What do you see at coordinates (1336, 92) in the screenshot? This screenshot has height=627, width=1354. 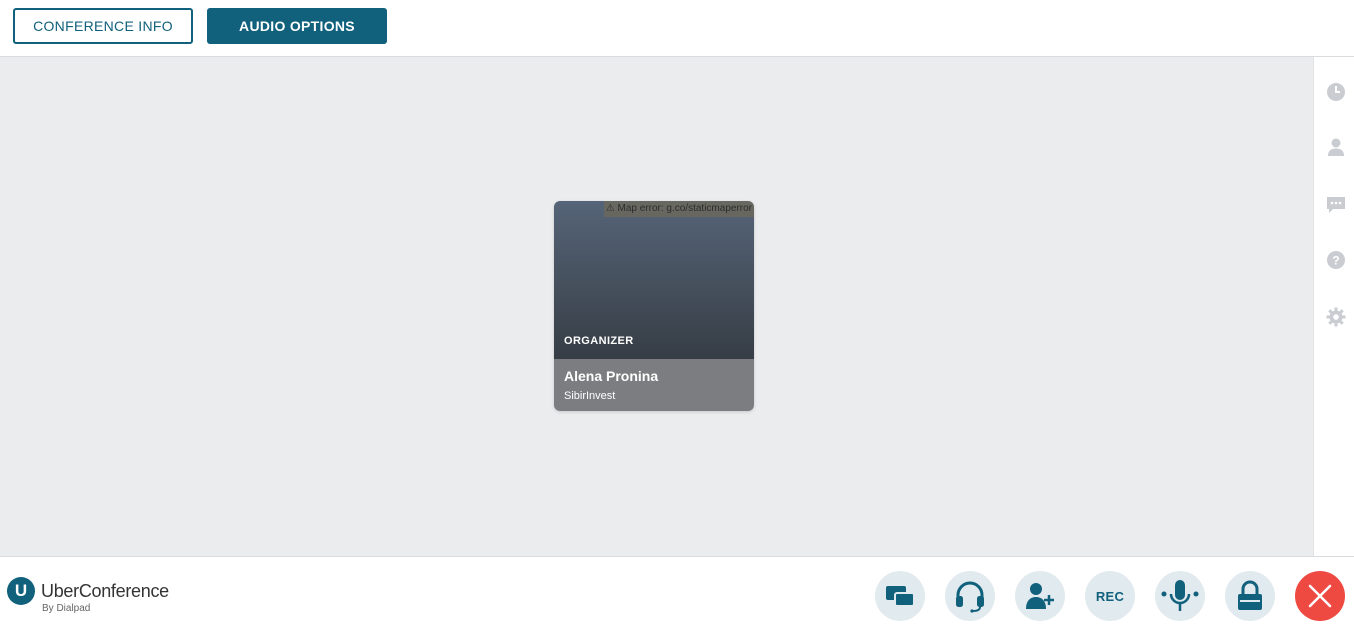 I see `clock-icon` at bounding box center [1336, 92].